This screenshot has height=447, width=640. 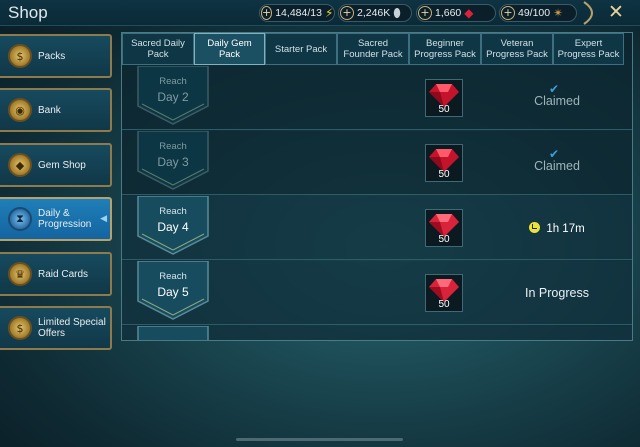 I want to click on gem-resource: + 1,660 ◆, so click(x=456, y=13).